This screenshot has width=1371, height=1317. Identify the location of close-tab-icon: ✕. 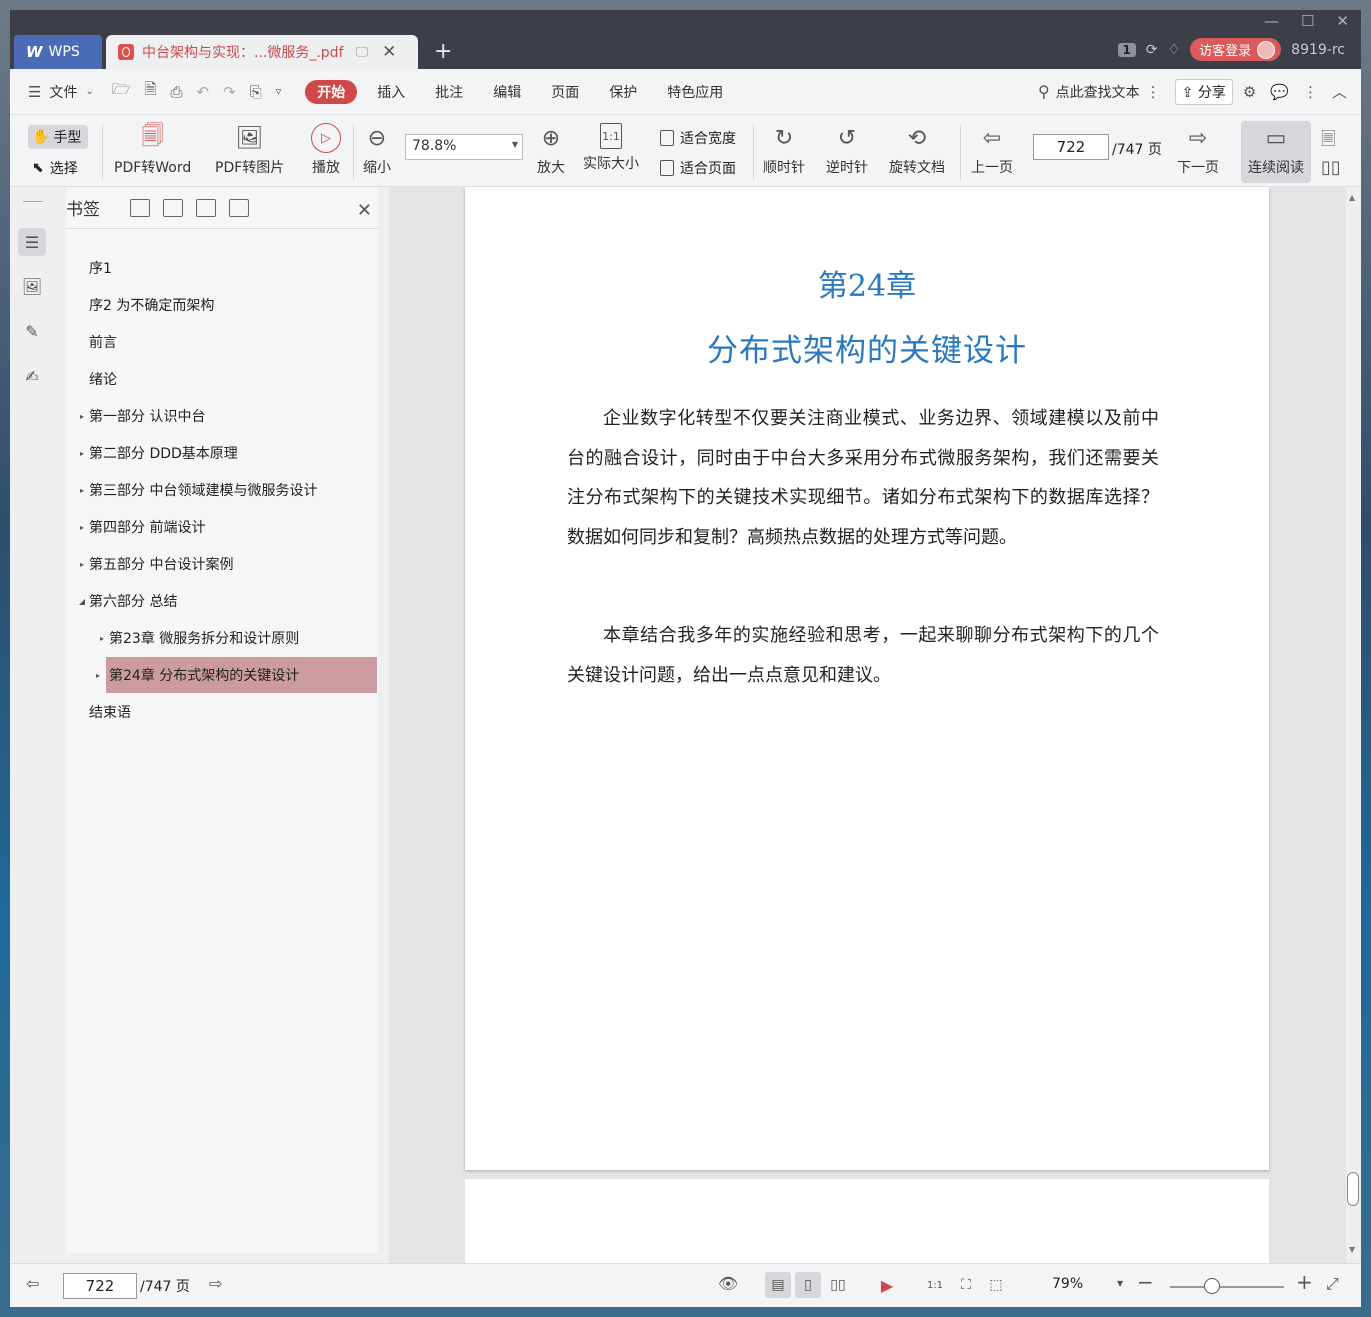
(389, 52).